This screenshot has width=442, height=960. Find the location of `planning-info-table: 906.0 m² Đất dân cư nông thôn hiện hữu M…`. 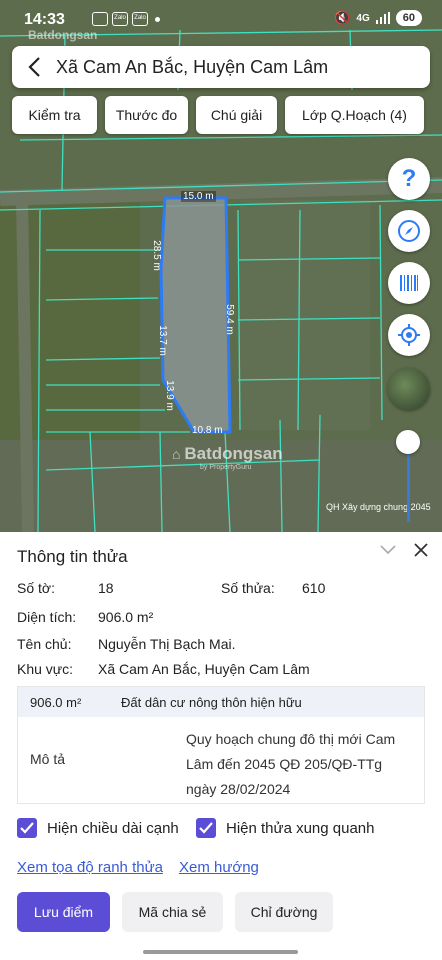

planning-info-table: 906.0 m² Đất dân cư nông thôn hiện hữu M… is located at coordinates (221, 745).